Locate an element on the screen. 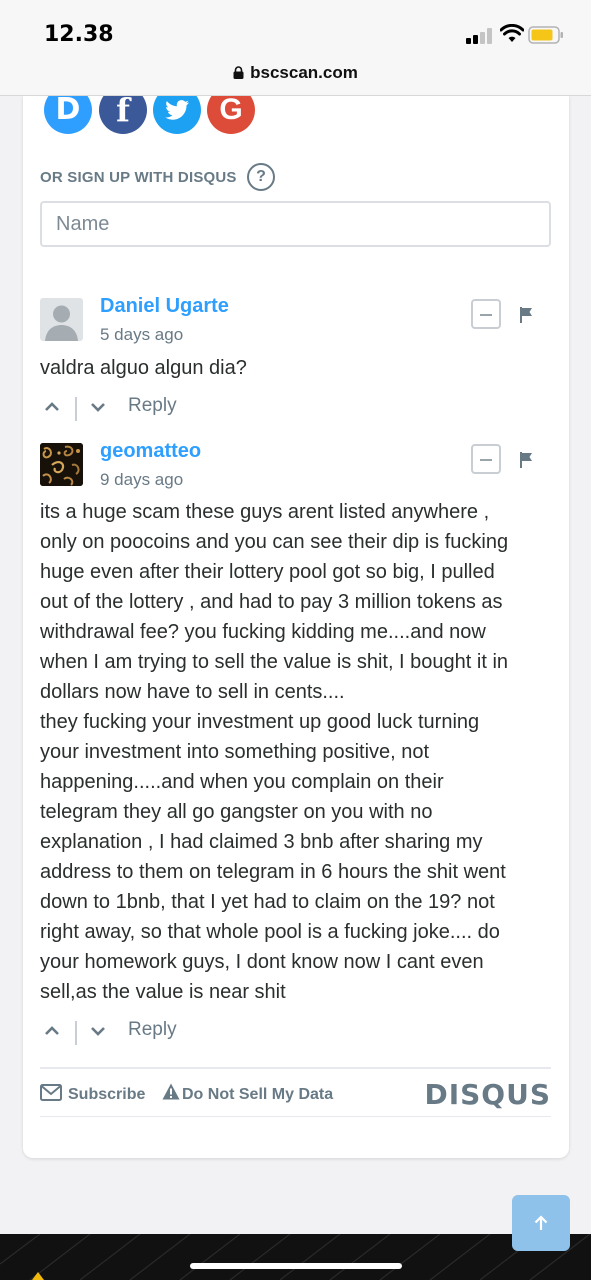 The width and height of the screenshot is (591, 1280). disqus-logo: DISQUS is located at coordinates (487, 1094).